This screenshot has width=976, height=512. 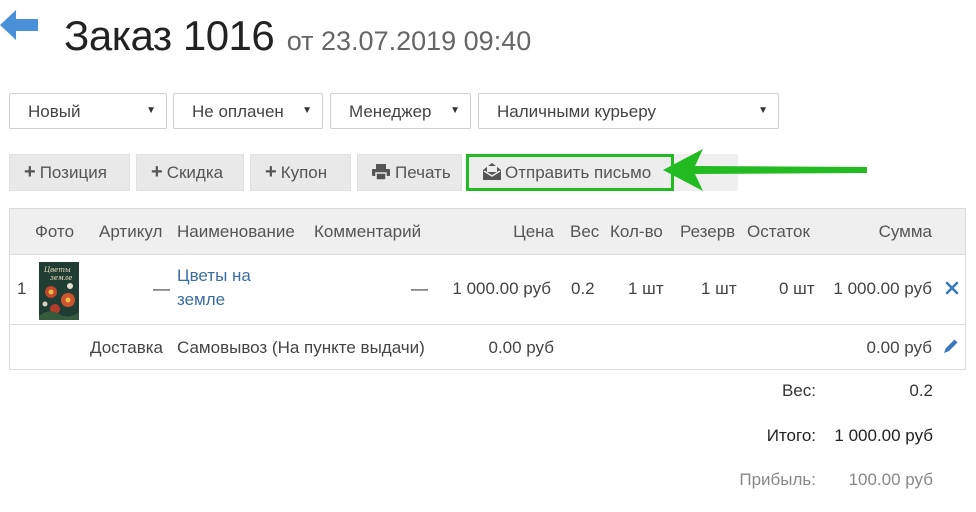 I want to click on delivery-price: 0.00 руб, so click(x=521, y=347).